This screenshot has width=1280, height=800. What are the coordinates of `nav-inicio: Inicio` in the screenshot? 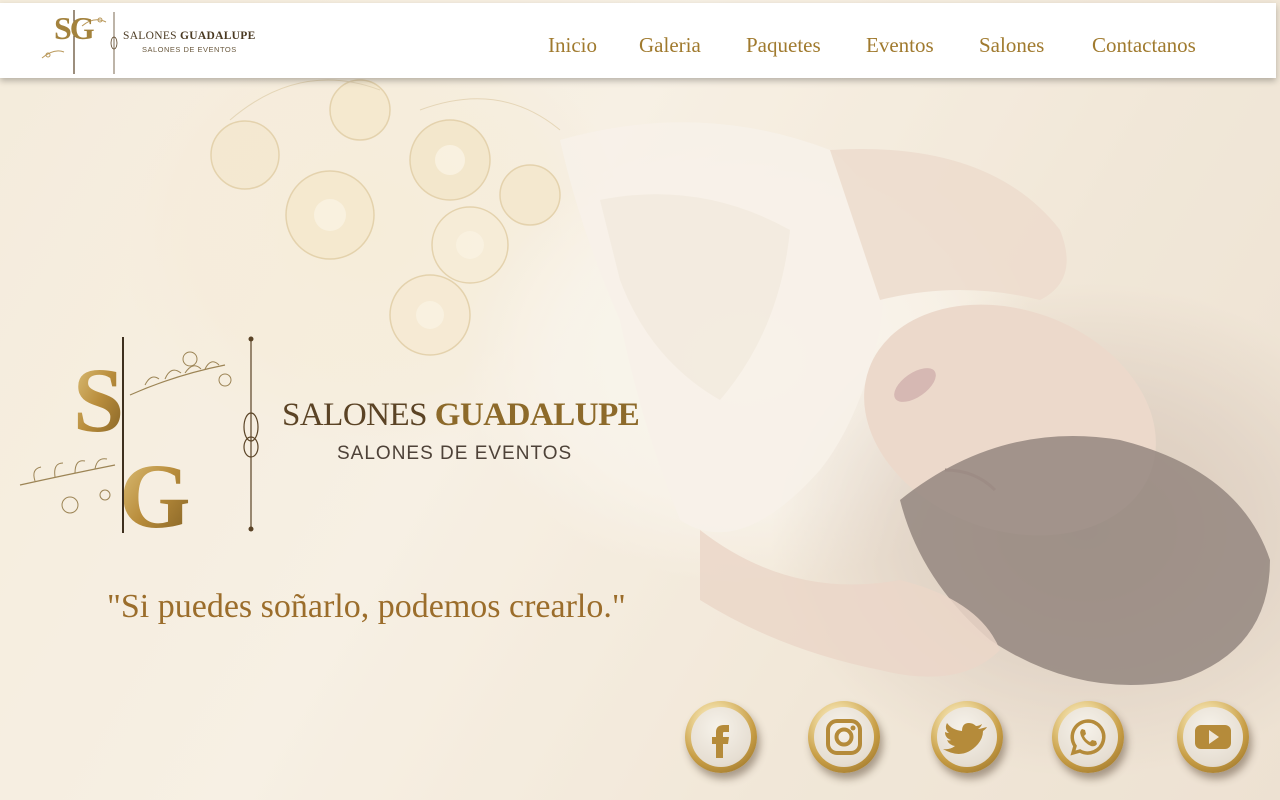 It's located at (572, 45).